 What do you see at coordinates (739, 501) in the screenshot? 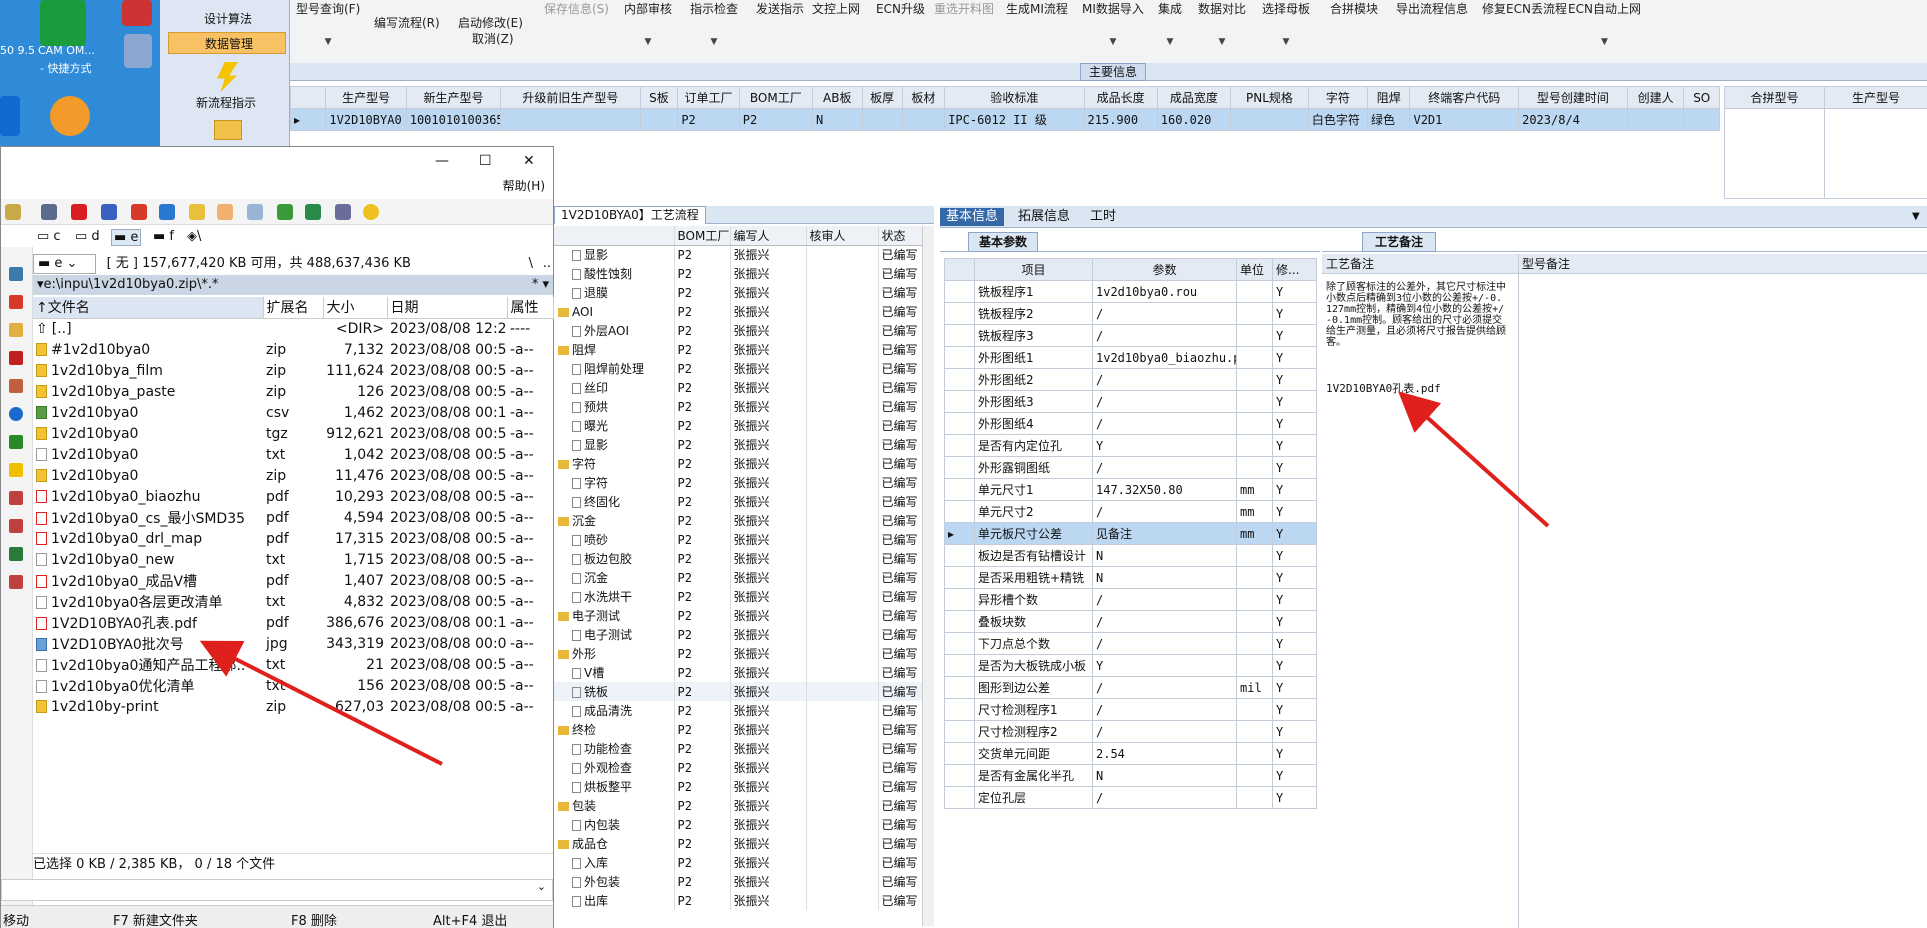
I see `process-row: 终固化 P2 张振兴 已编写` at bounding box center [739, 501].